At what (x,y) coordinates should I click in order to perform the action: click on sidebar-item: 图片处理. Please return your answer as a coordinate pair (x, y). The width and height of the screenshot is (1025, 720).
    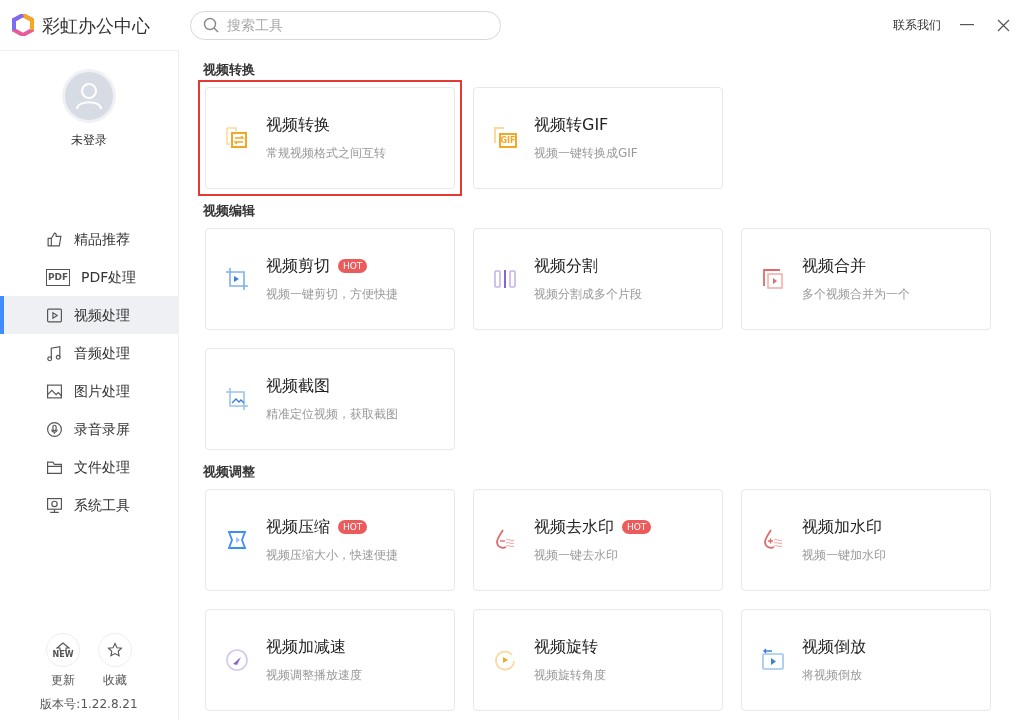
    Looking at the image, I should click on (89, 391).